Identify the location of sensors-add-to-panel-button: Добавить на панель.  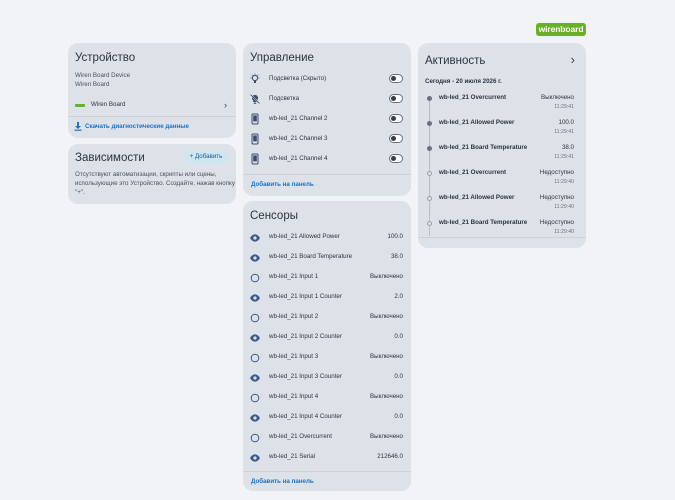
(282, 481).